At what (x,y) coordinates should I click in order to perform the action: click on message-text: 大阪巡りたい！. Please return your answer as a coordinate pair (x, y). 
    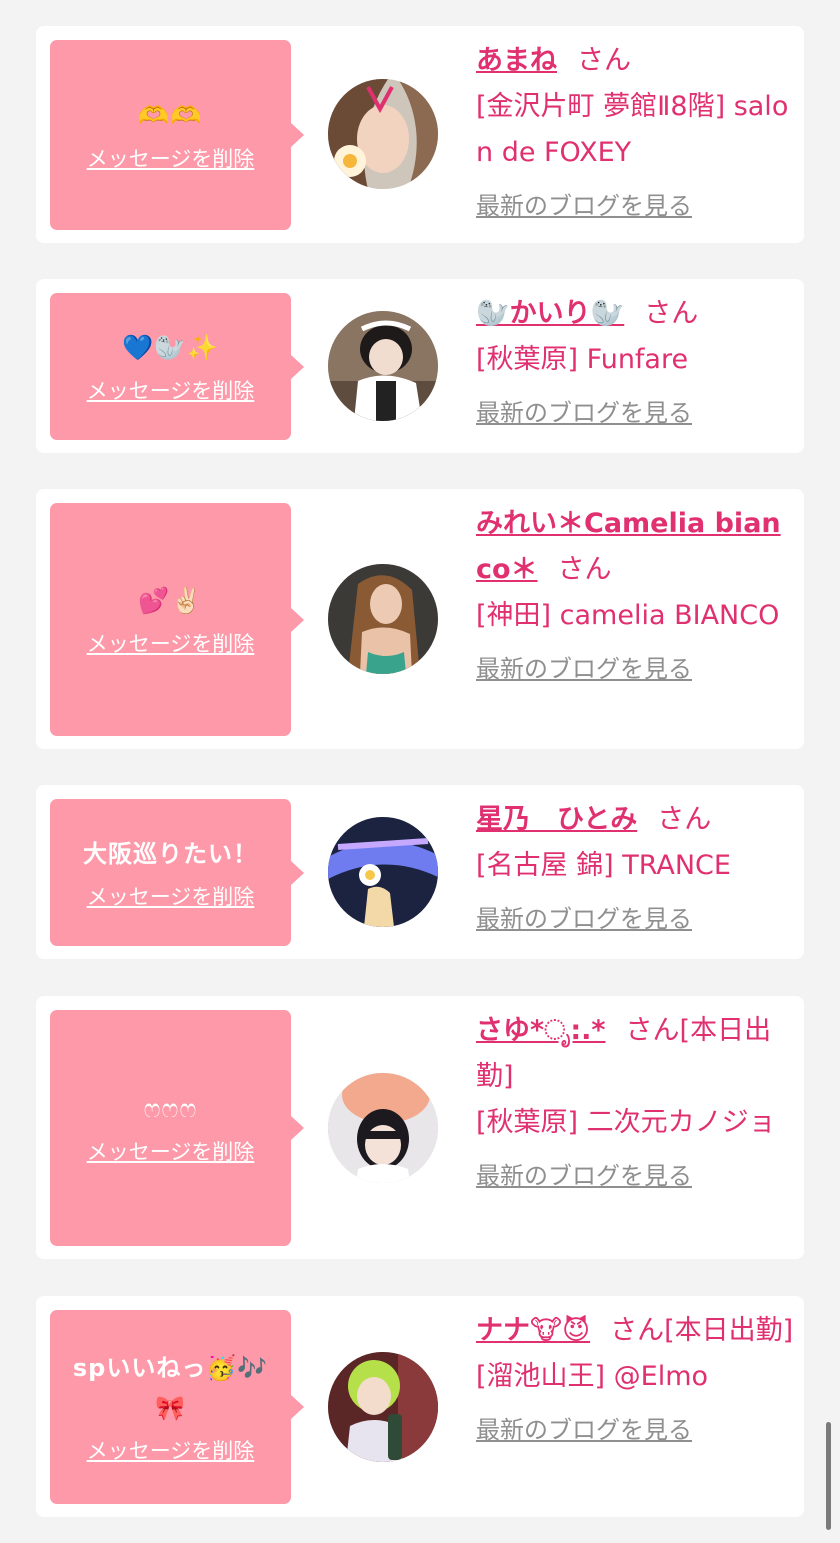
    Looking at the image, I should click on (170, 853).